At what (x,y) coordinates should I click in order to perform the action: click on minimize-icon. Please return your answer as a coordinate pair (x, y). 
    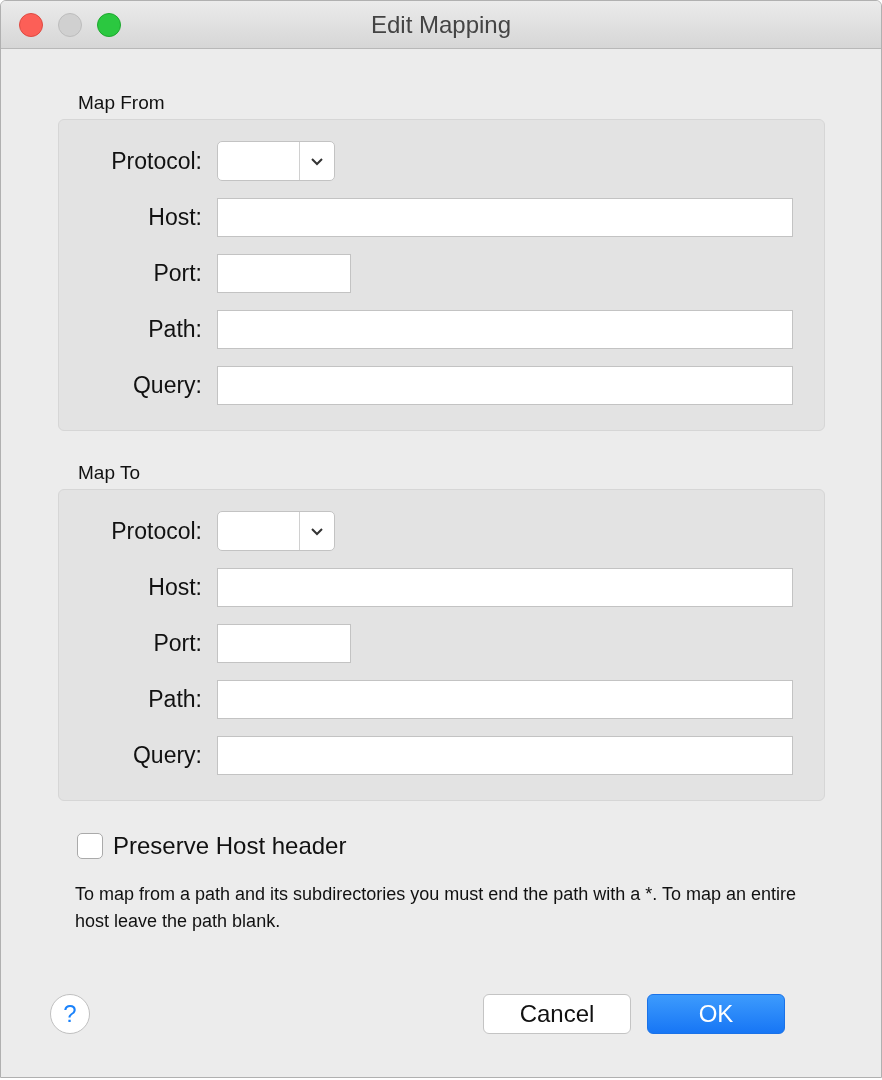
    Looking at the image, I should click on (70, 25).